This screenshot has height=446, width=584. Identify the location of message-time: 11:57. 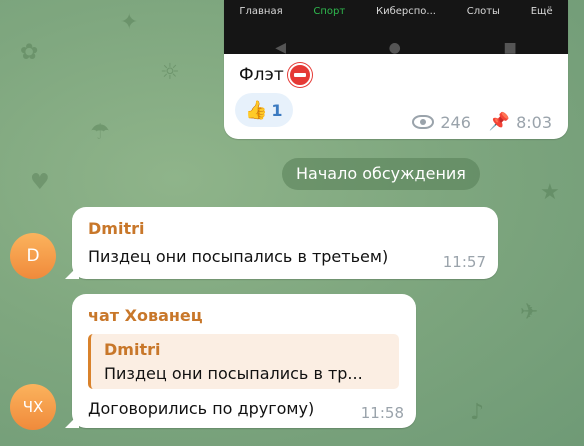
(464, 262).